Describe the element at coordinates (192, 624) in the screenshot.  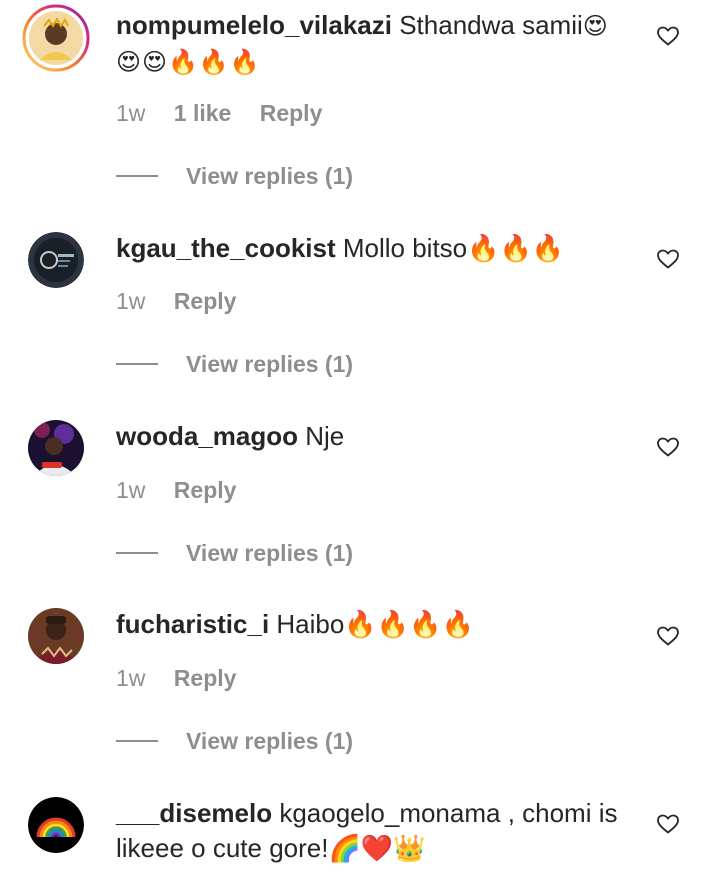
I see `comment-username: fucharistic_i` at that location.